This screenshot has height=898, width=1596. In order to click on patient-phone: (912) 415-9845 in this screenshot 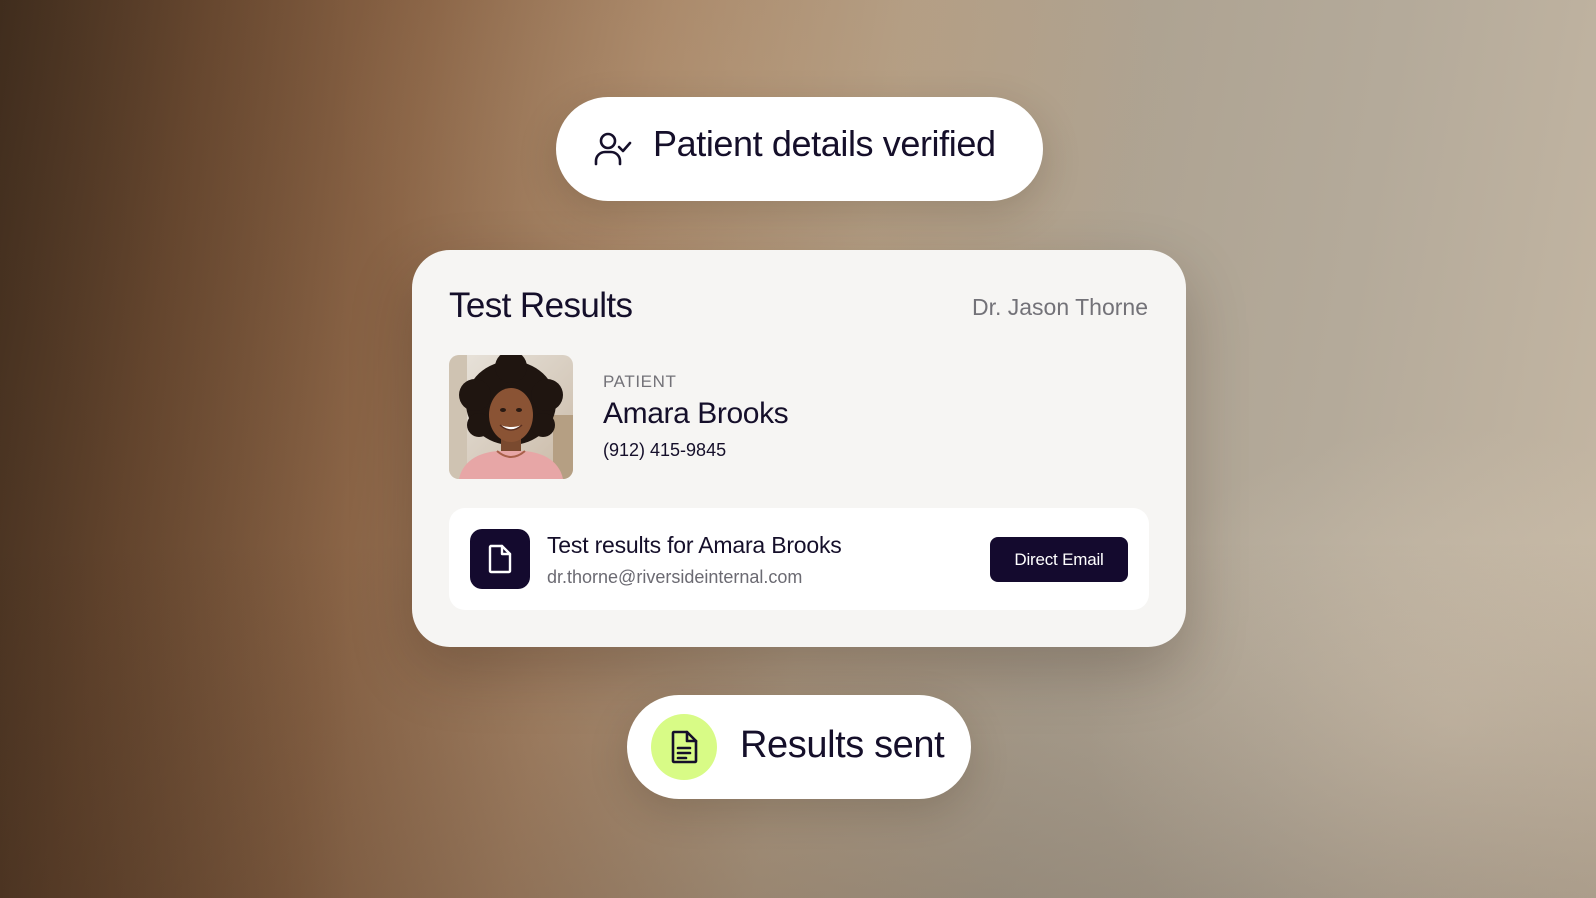, I will do `click(665, 450)`.